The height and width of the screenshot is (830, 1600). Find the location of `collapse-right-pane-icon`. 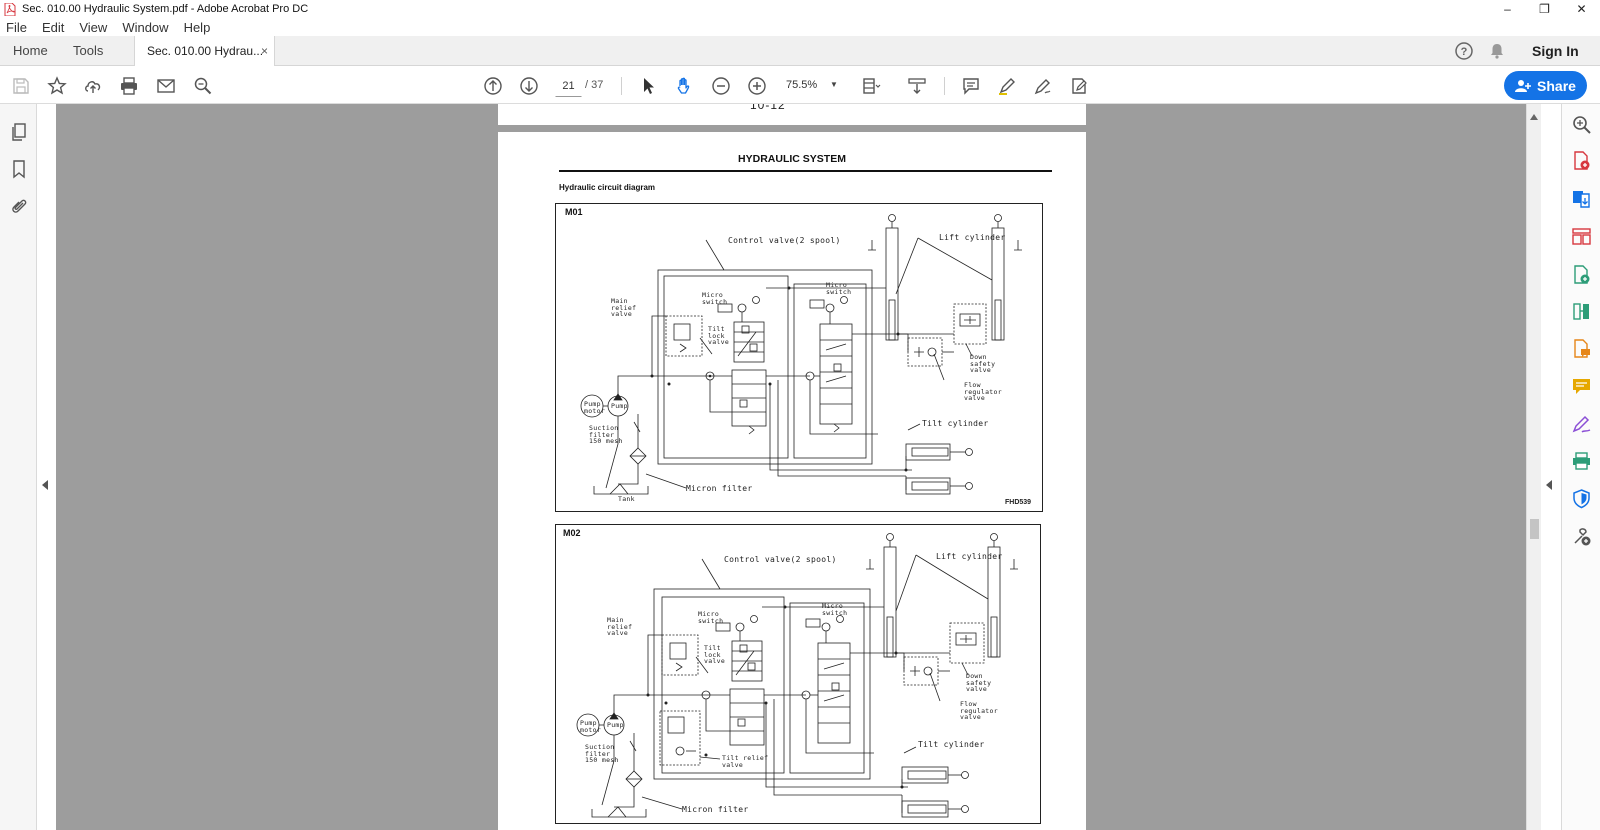

collapse-right-pane-icon is located at coordinates (1549, 485).